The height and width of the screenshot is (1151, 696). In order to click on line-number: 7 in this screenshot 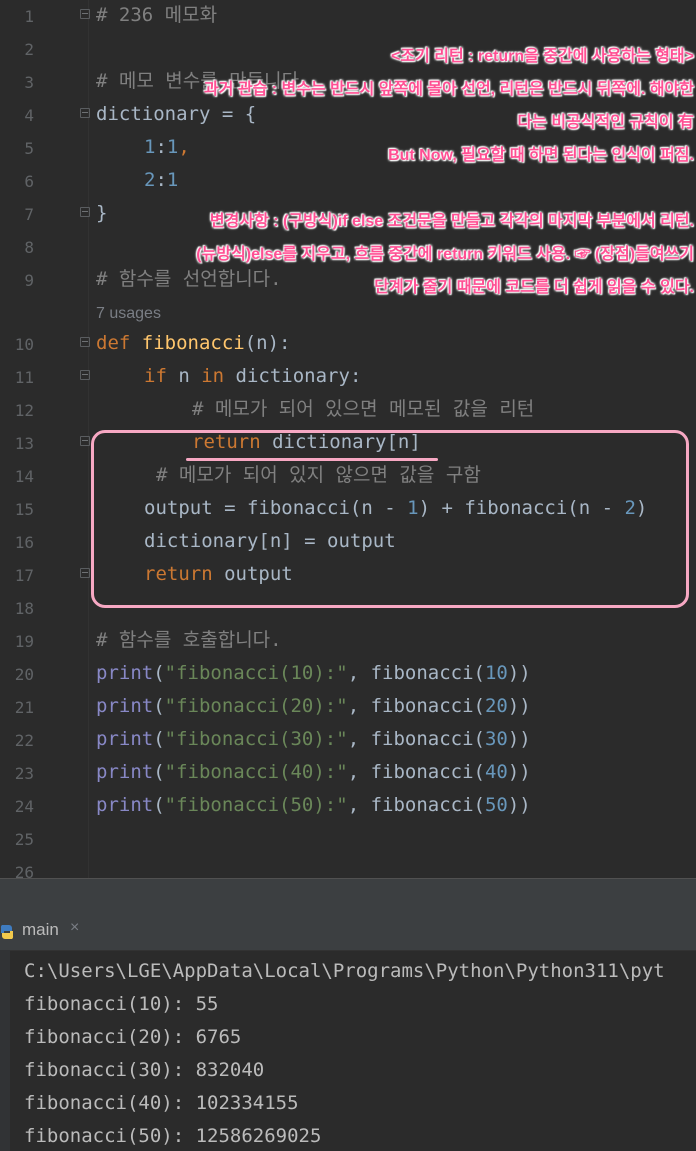, I will do `click(29, 214)`.